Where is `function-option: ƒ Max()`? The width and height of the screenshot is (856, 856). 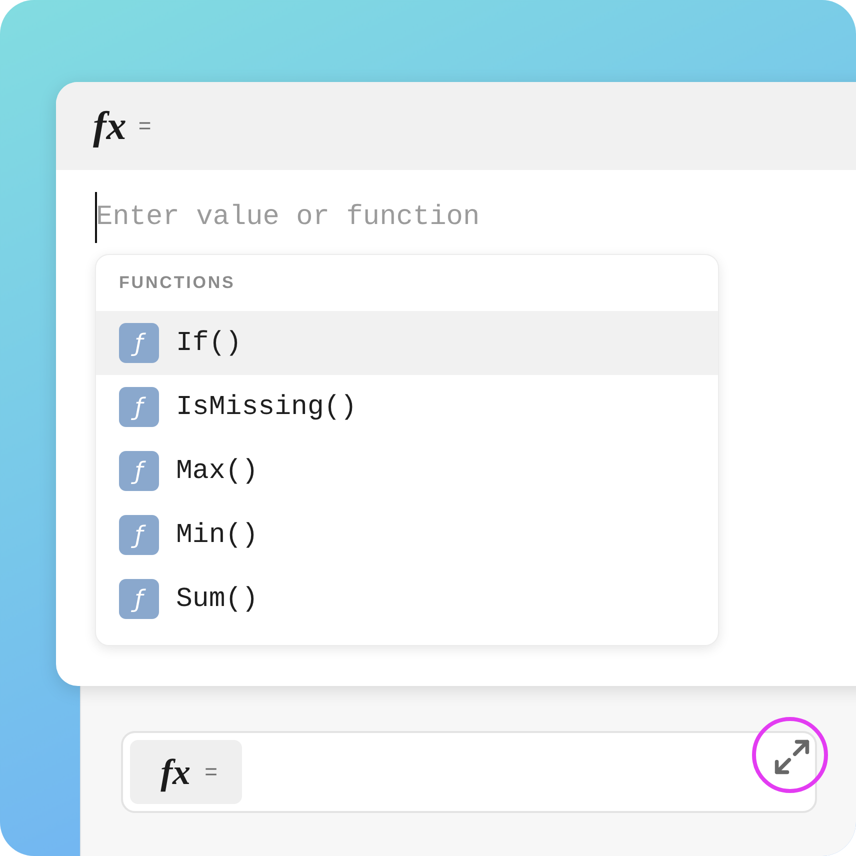
function-option: ƒ Max() is located at coordinates (407, 471).